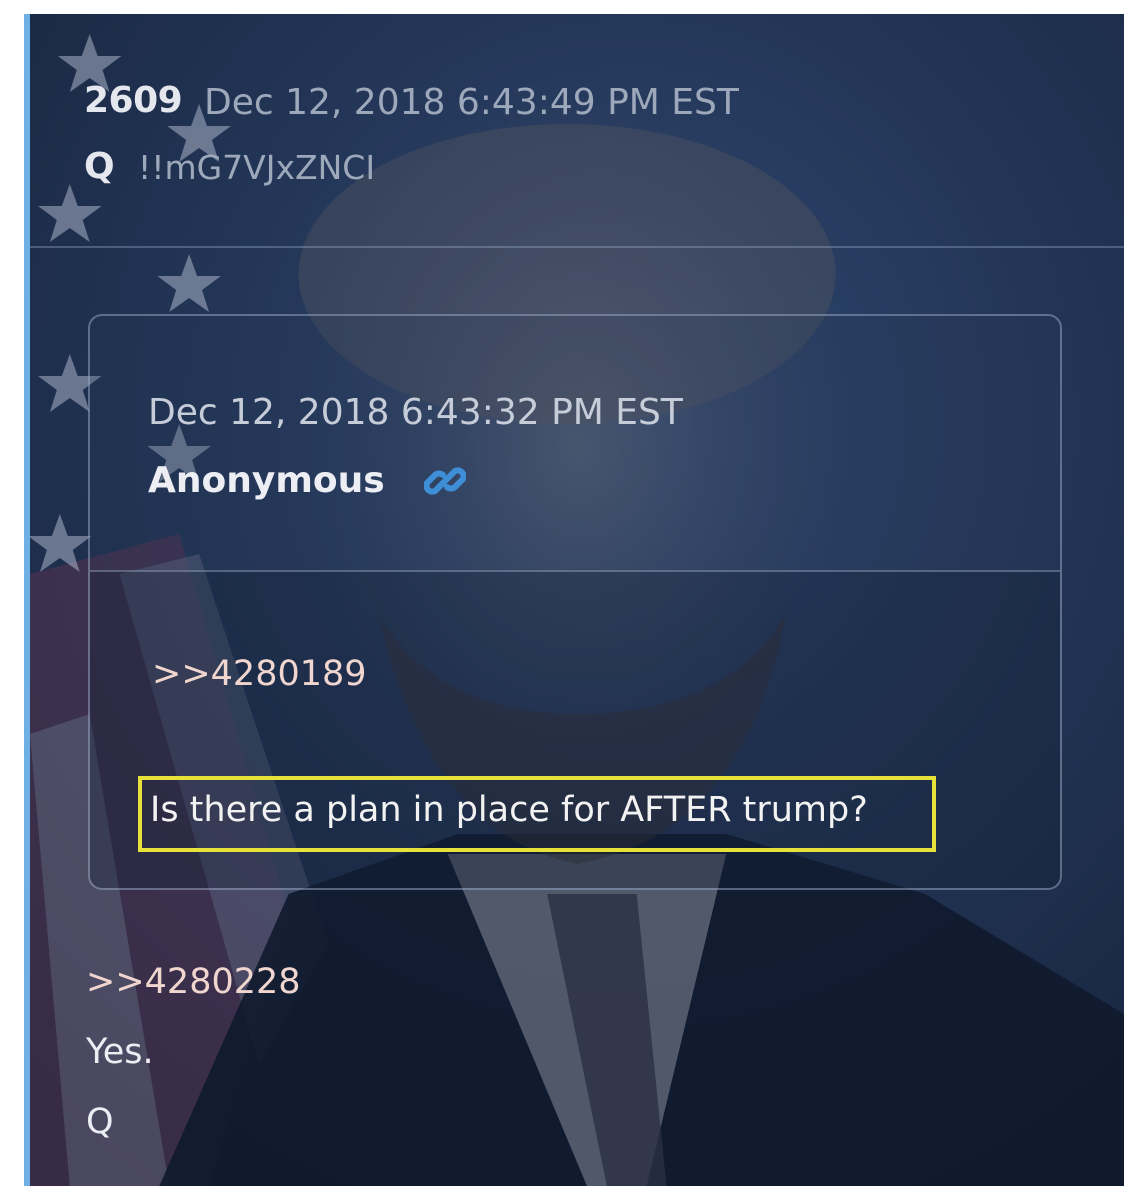 This screenshot has height=1200, width=1140. I want to click on quoted-post-author: Anonymous, so click(266, 480).